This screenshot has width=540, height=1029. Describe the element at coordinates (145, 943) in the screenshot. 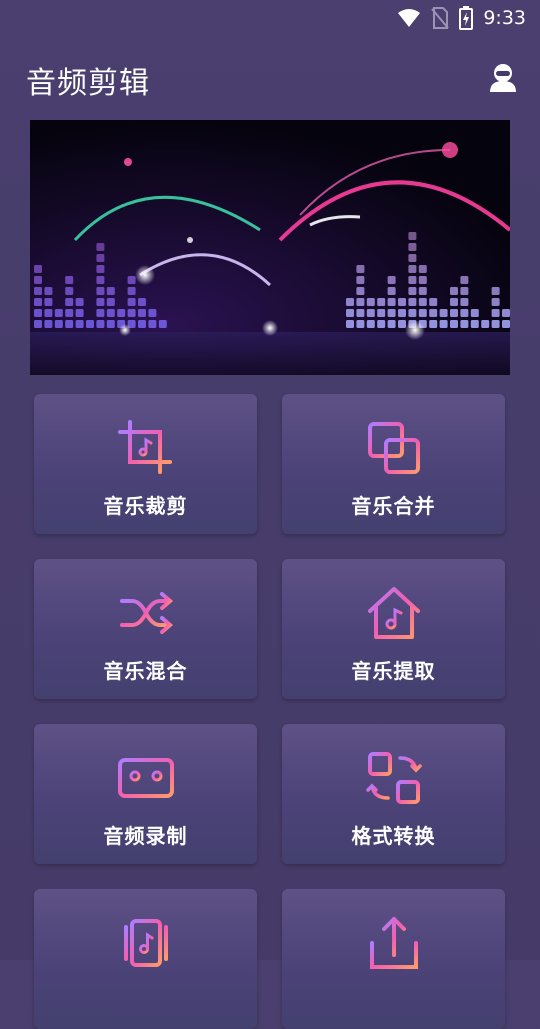

I see `music-card-stack-icon` at that location.